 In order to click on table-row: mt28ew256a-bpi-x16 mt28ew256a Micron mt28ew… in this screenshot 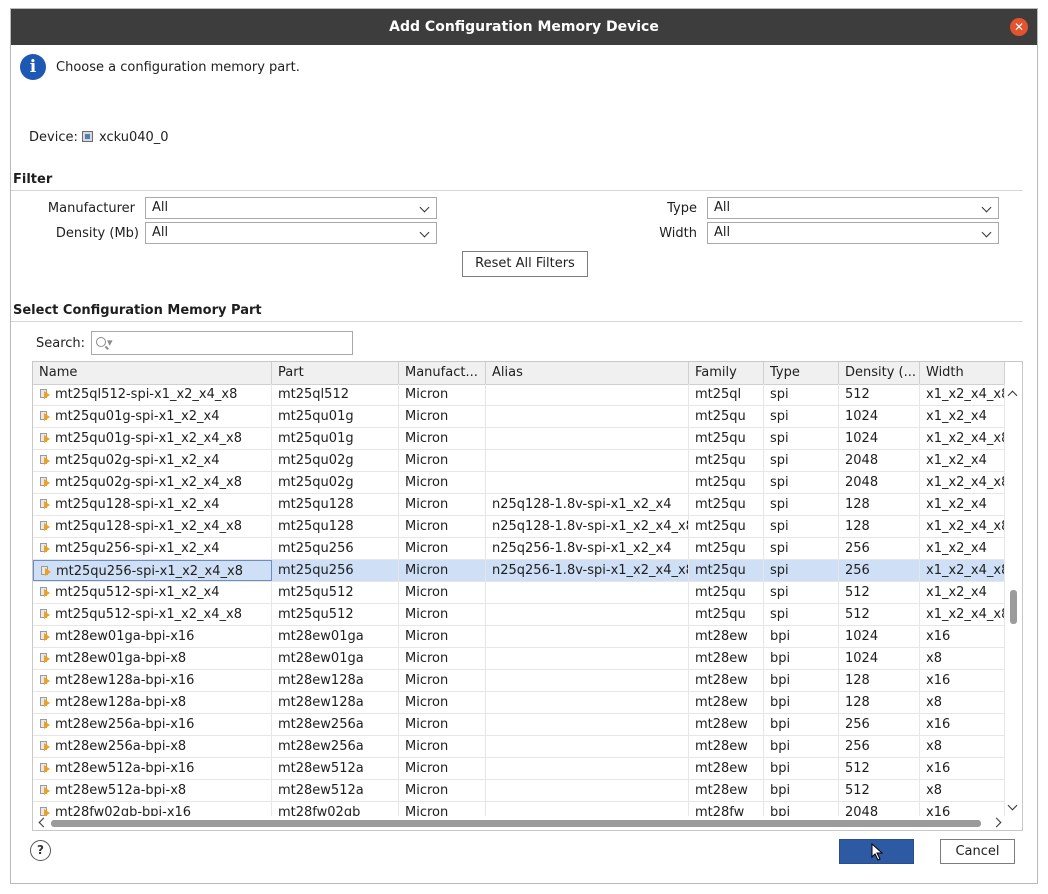, I will do `click(519, 725)`.